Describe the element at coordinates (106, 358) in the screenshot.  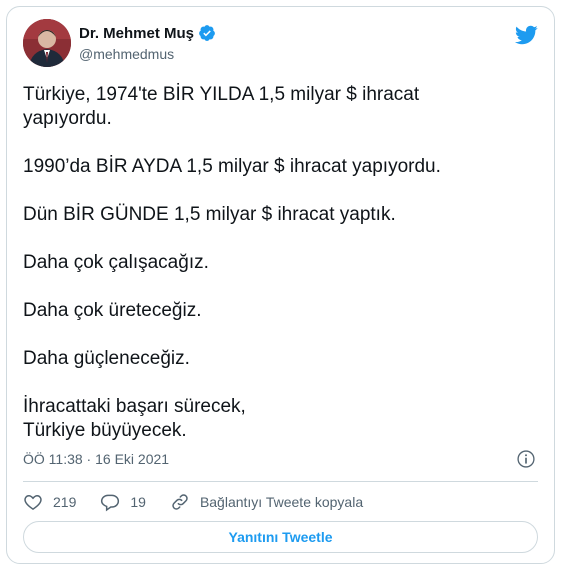
I see `tweet-paragraph: Daha güçleneceğiz.` at that location.